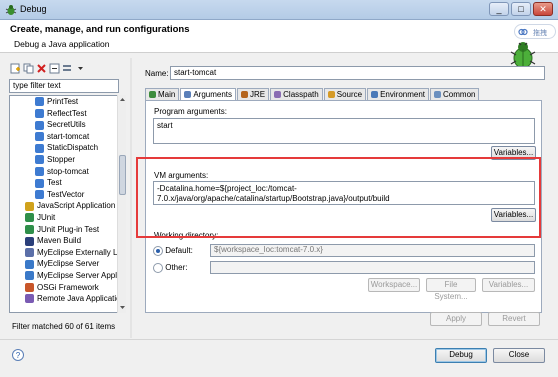  Describe the element at coordinates (81, 252) in the screenshot. I see `tree-item-label: MyEclipse Externally Laun` at that location.